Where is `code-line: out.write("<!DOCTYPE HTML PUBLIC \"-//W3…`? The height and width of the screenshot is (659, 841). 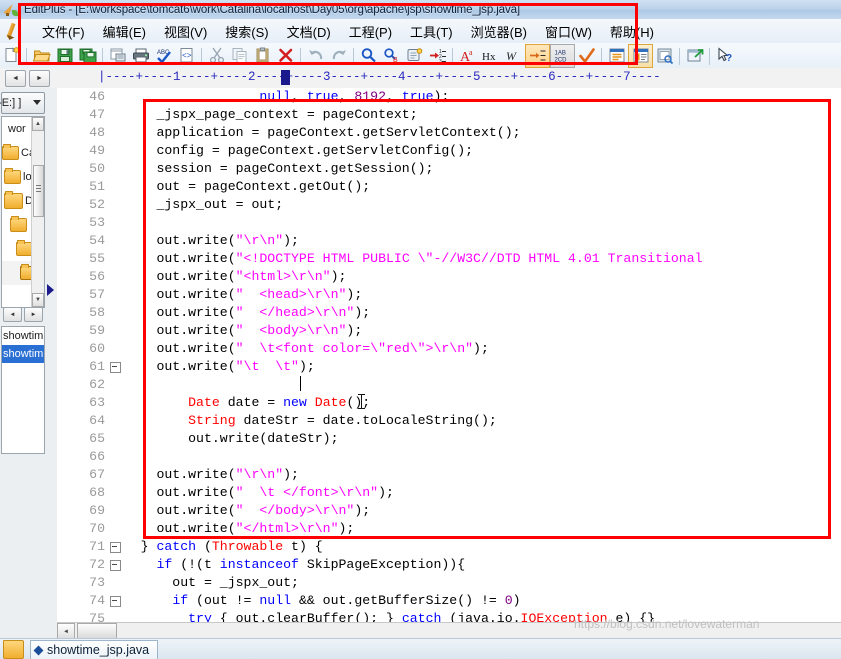
code-line: out.write("<!DOCTYPE HTML PUBLIC \"-//W3… is located at coordinates (475, 259).